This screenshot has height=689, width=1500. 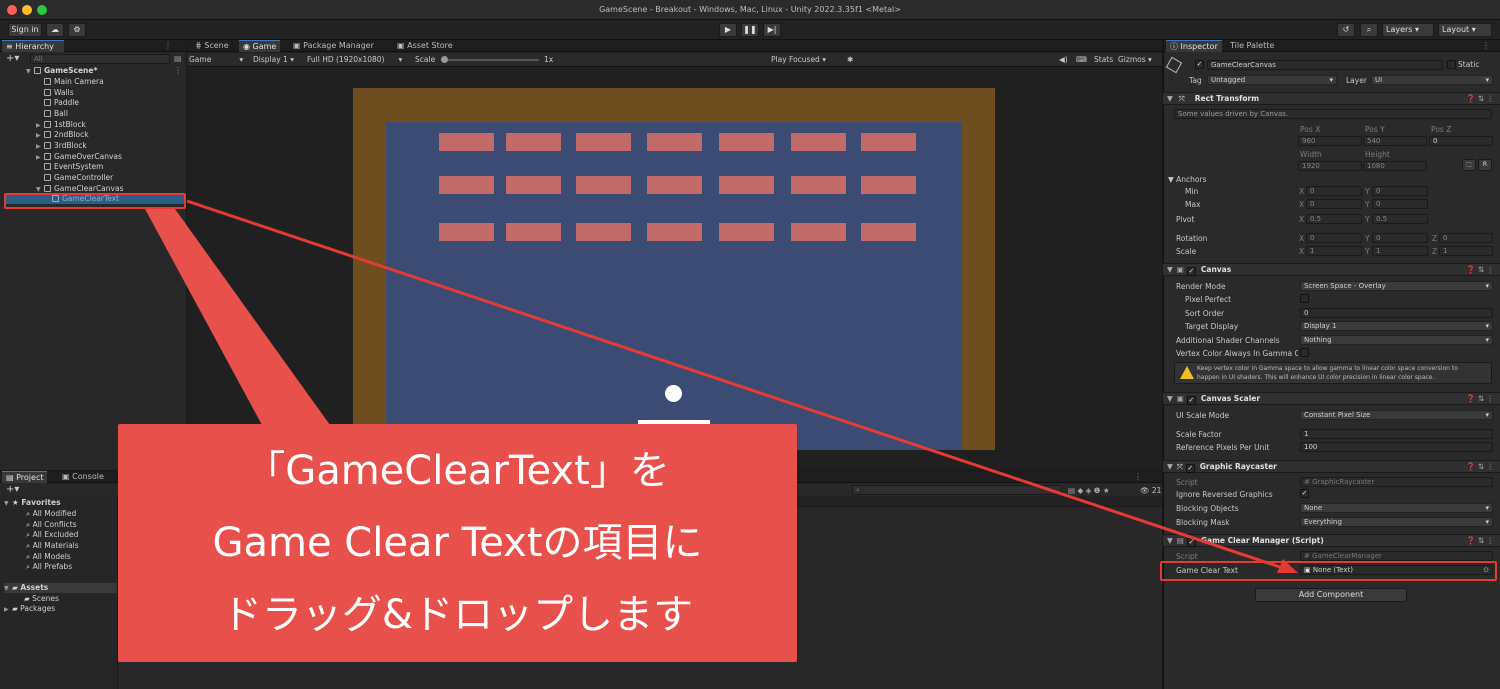 I want to click on callout-line-2: Game Clear Textの項目に, so click(x=457, y=543).